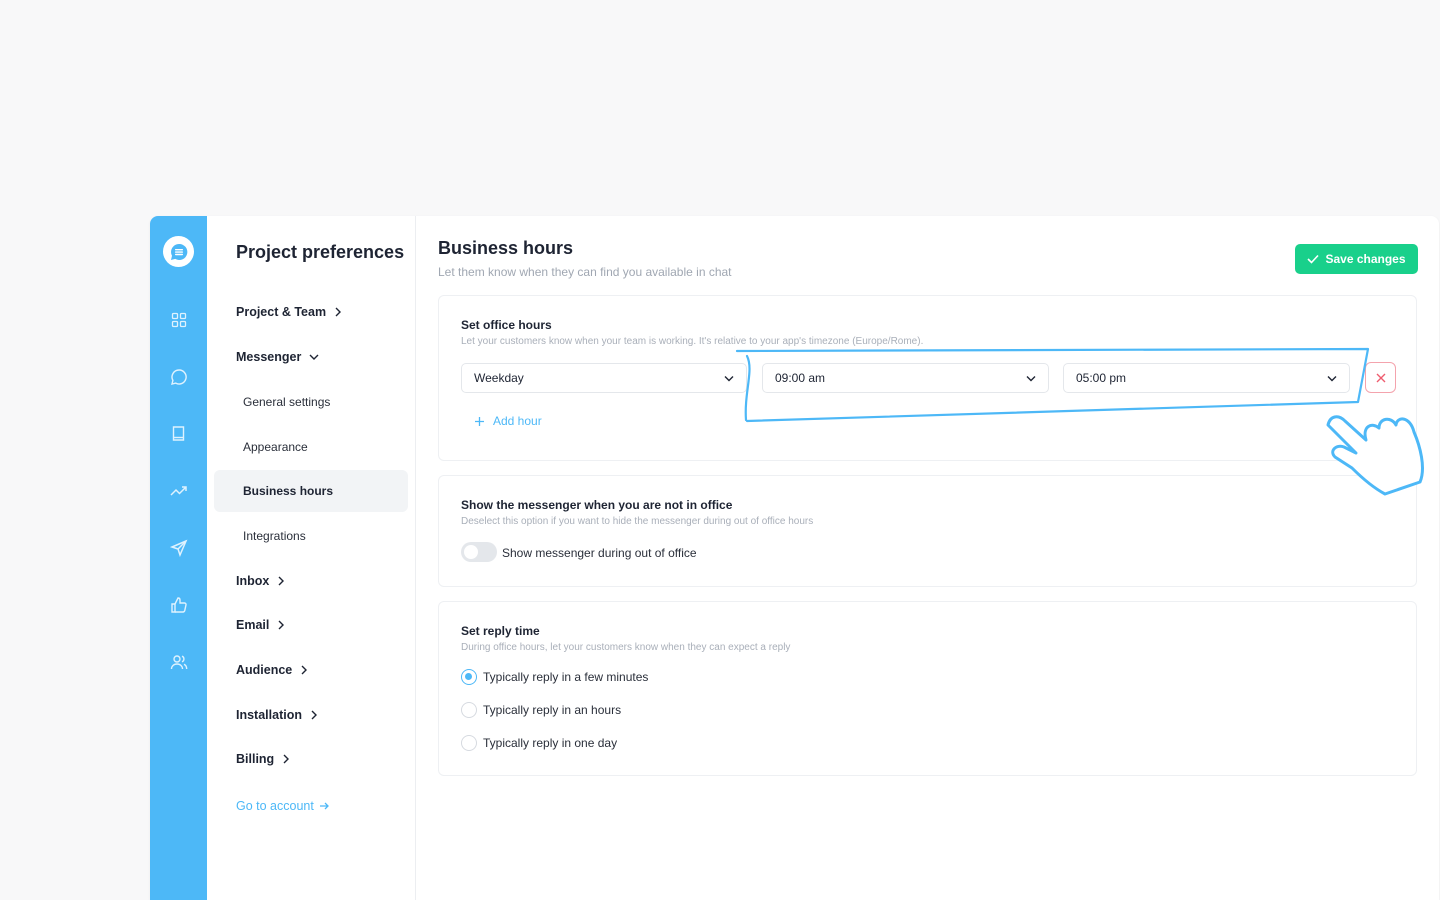  Describe the element at coordinates (275, 806) in the screenshot. I see `go-to-account-label: Go to account` at that location.